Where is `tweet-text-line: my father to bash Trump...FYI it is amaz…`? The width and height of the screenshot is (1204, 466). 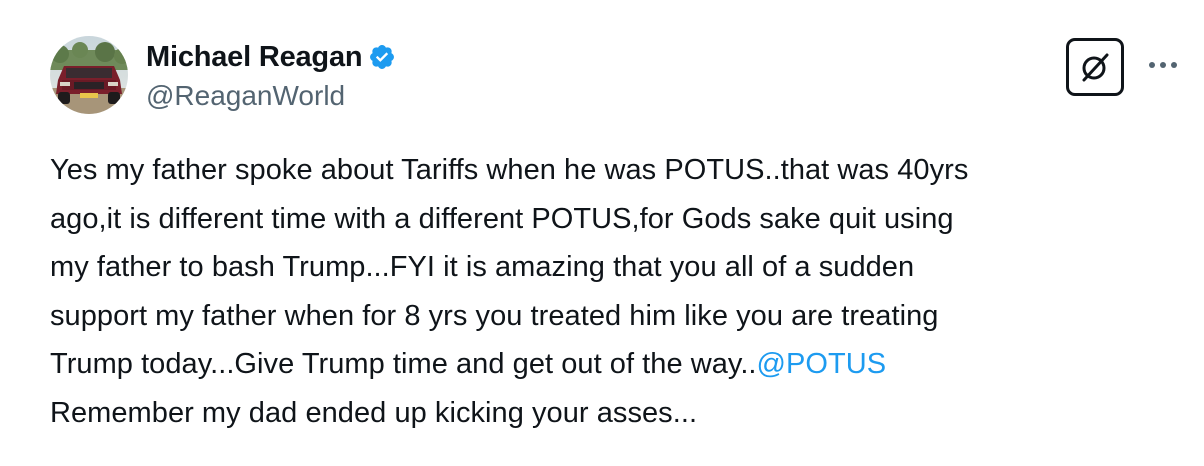 tweet-text-line: my father to bash Trump...FYI it is amaz… is located at coordinates (482, 267).